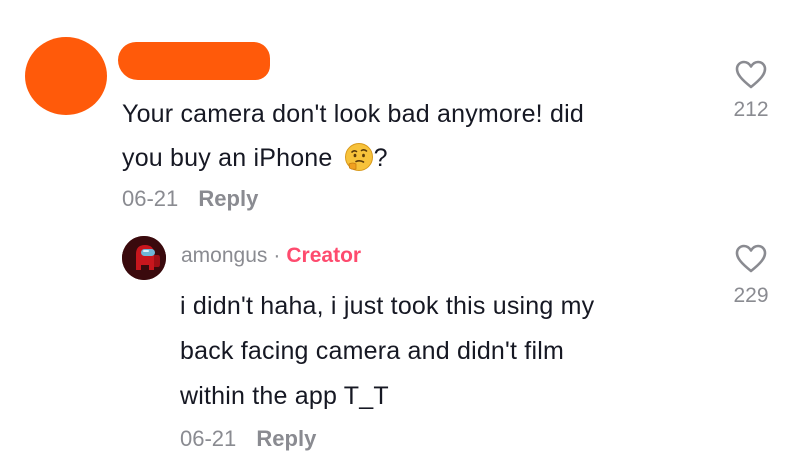  Describe the element at coordinates (286, 438) in the screenshot. I see `reply-reply-button: Reply` at that location.